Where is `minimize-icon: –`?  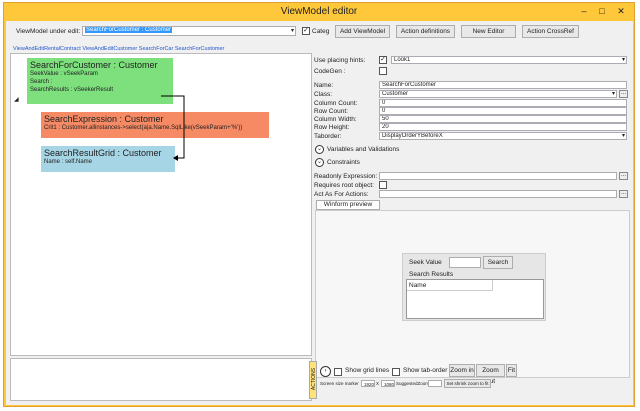
minimize-icon: – is located at coordinates (584, 11).